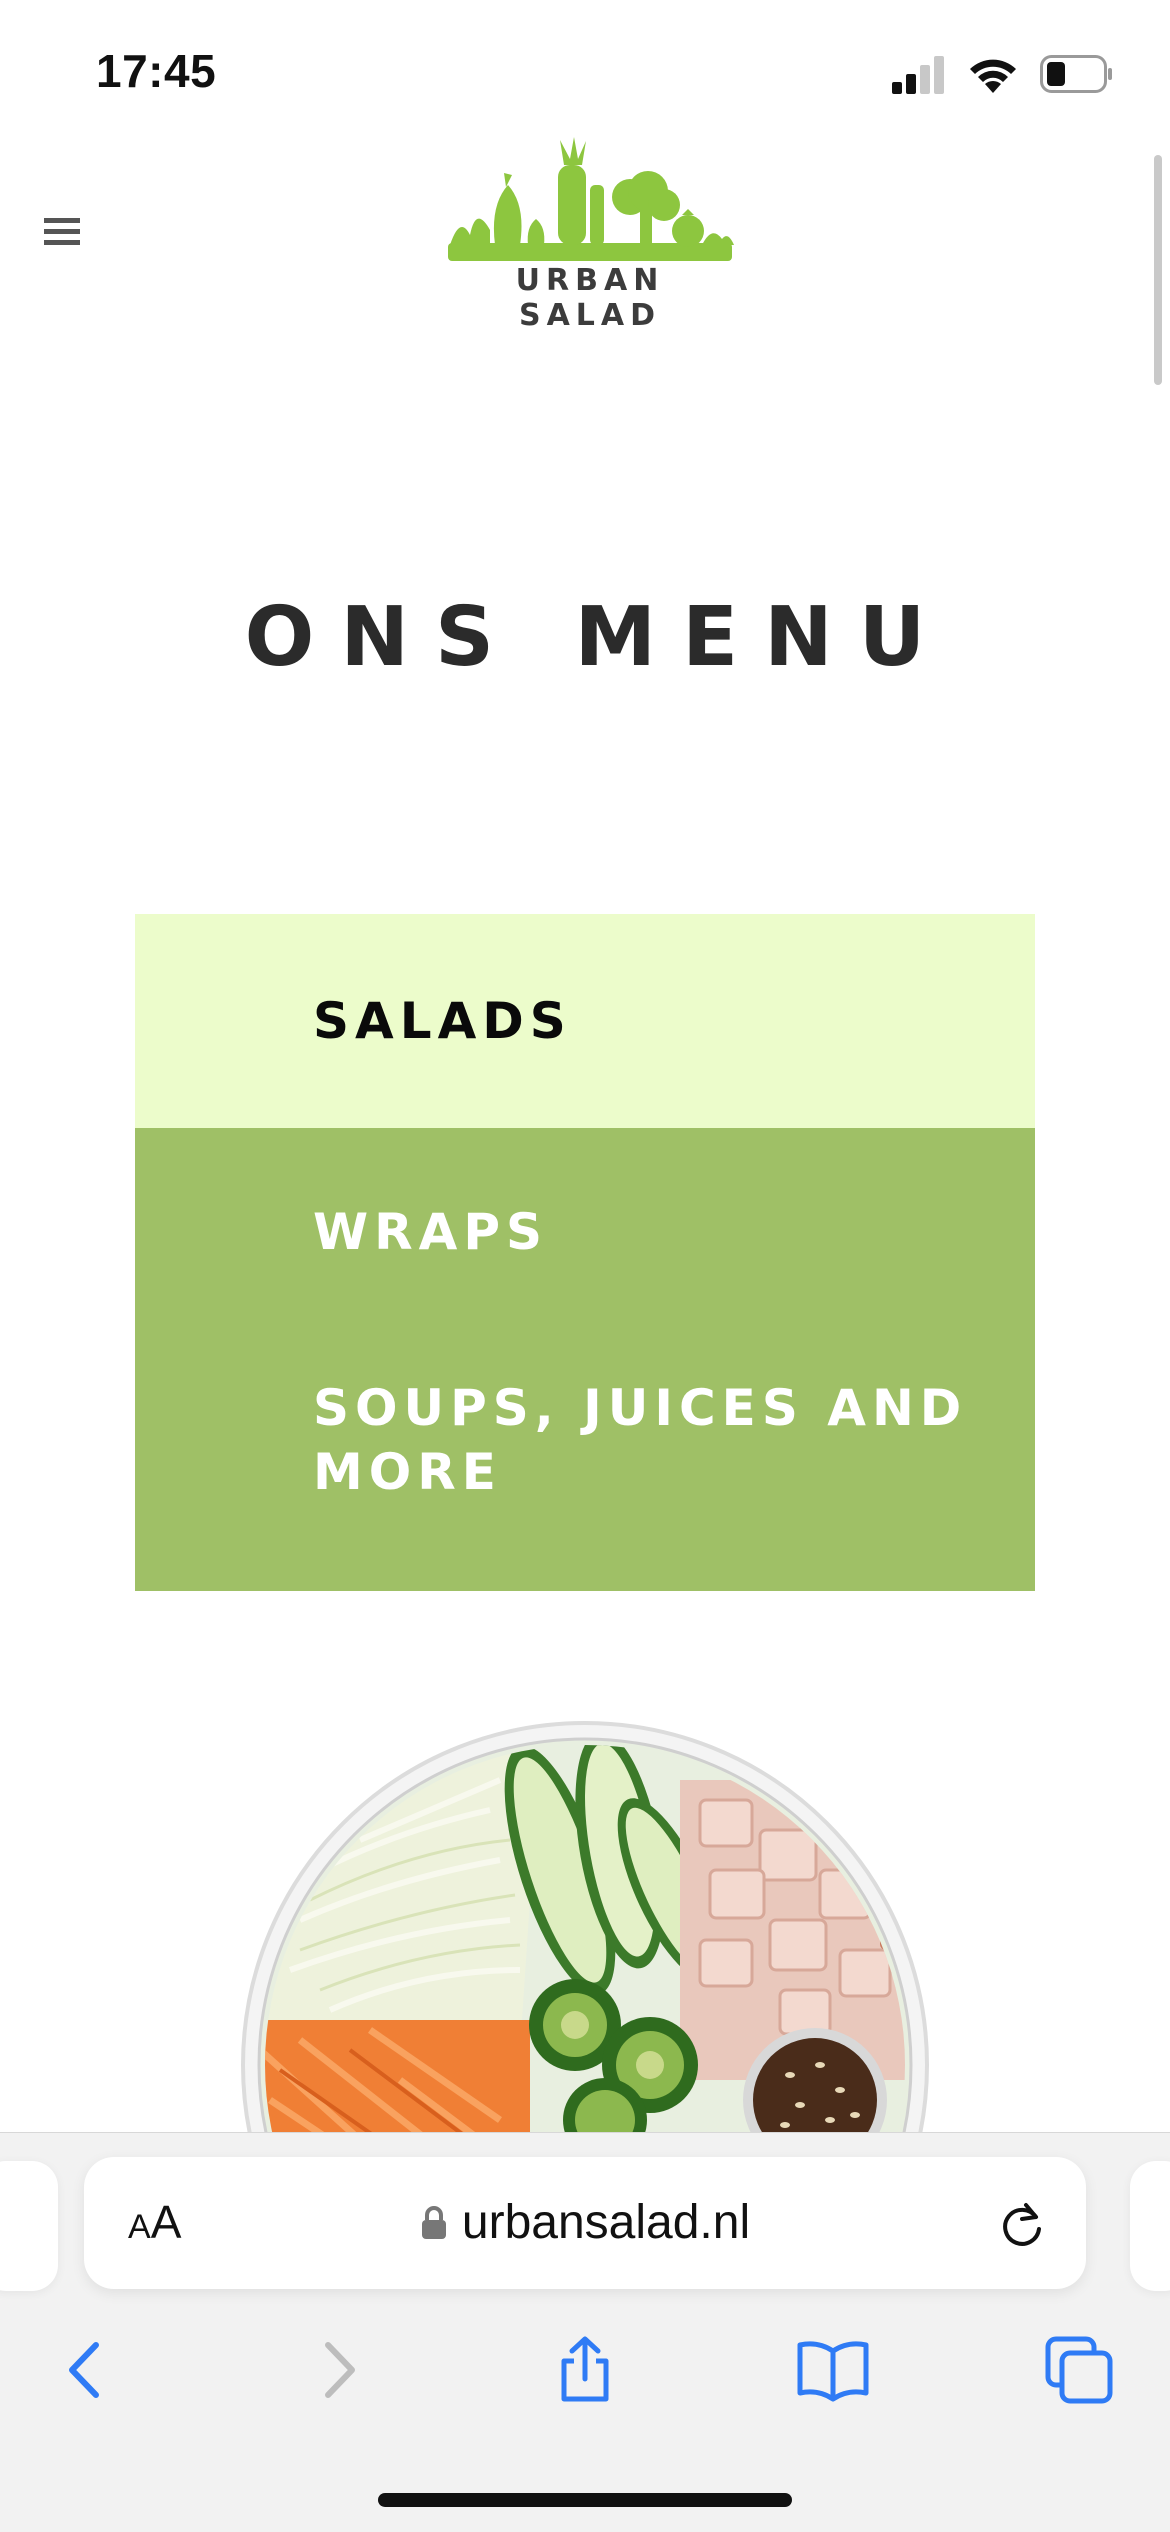 The width and height of the screenshot is (1170, 2532). What do you see at coordinates (606, 2222) in the screenshot?
I see `url-text: urbansalad.nl` at bounding box center [606, 2222].